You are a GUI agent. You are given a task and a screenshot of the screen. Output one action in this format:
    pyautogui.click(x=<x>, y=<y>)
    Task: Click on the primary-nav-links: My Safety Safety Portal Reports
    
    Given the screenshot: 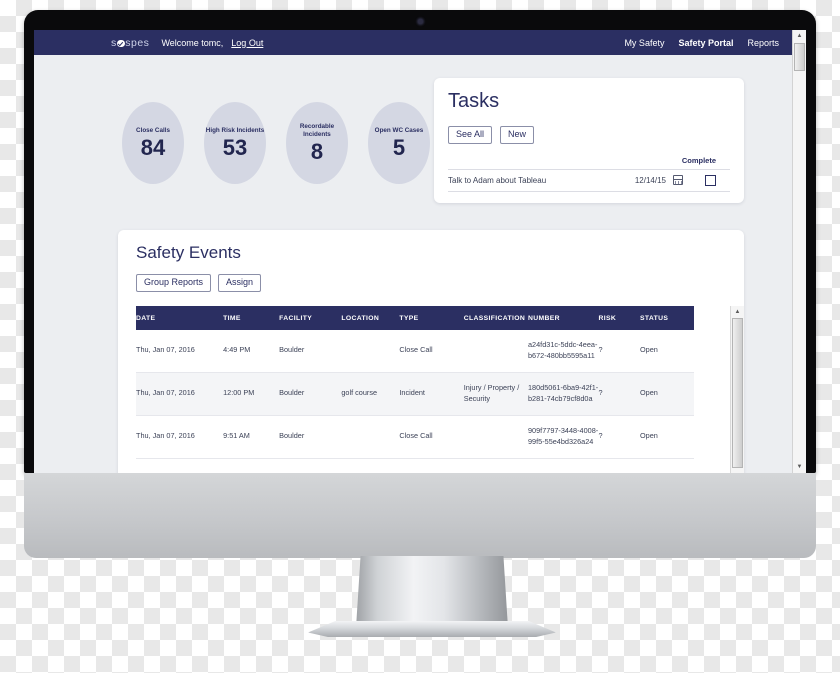 What is the action you would take?
    pyautogui.click(x=701, y=43)
    